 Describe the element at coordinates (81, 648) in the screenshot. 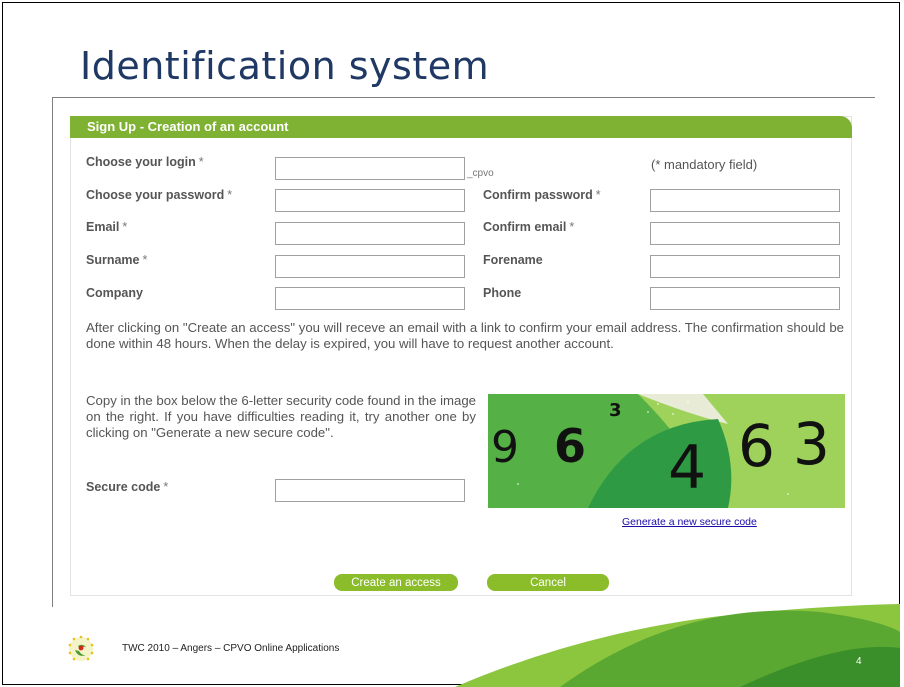

I see `cpvo-logo-icon` at that location.